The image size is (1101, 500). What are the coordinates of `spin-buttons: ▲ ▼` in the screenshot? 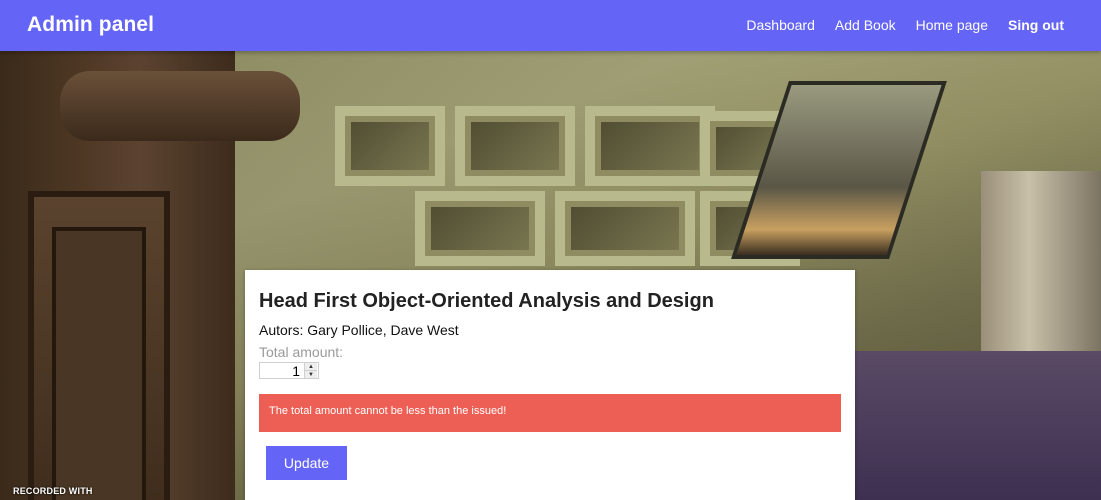 It's located at (310, 370).